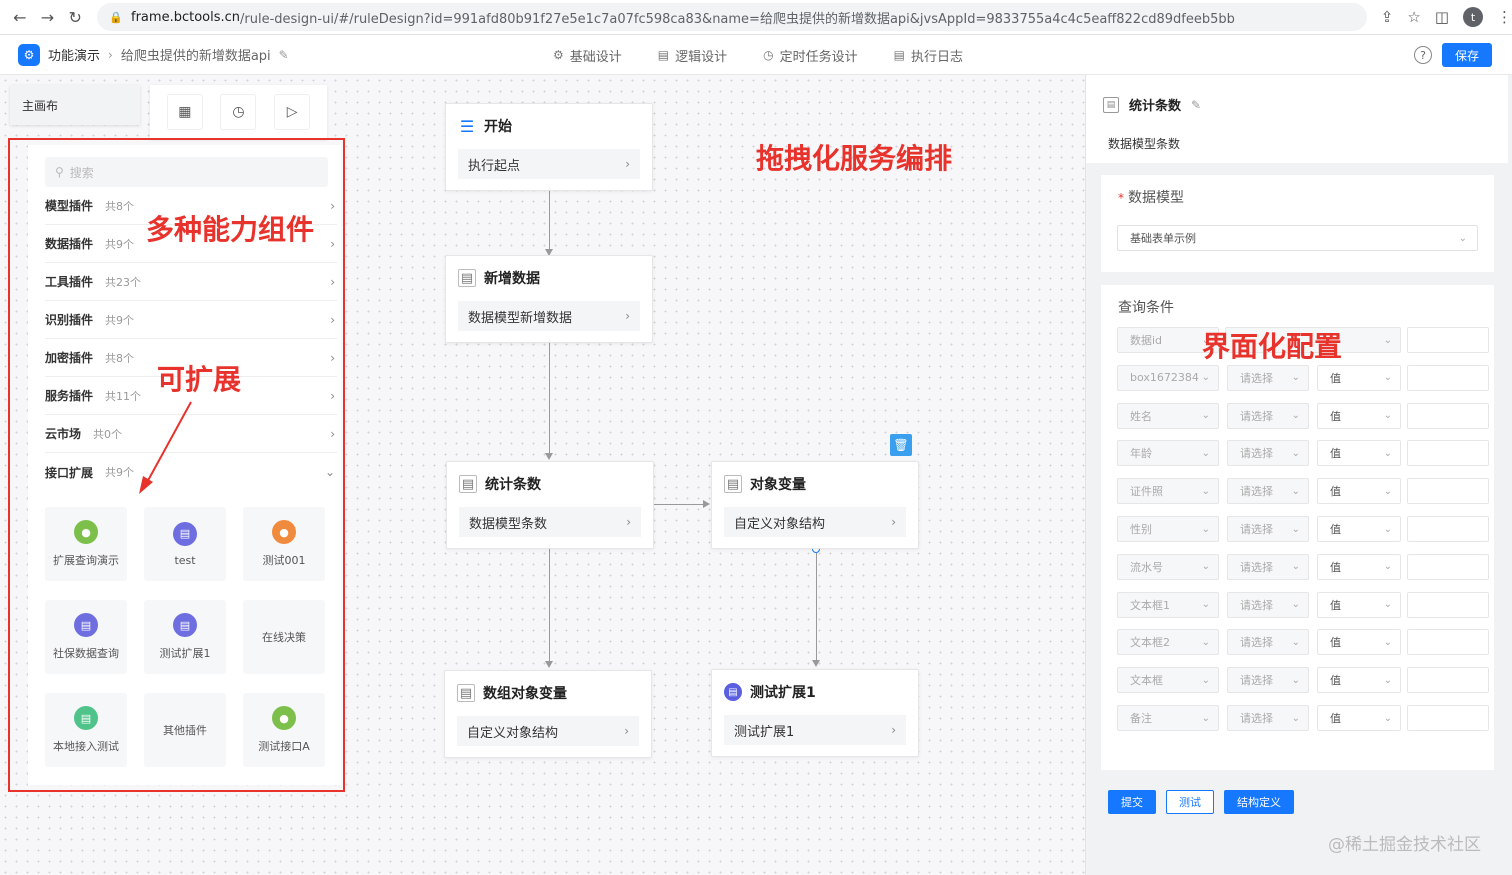 The height and width of the screenshot is (875, 1512). What do you see at coordinates (1168, 415) in the screenshot?
I see `query-field-select: 姓名 ⌄` at bounding box center [1168, 415].